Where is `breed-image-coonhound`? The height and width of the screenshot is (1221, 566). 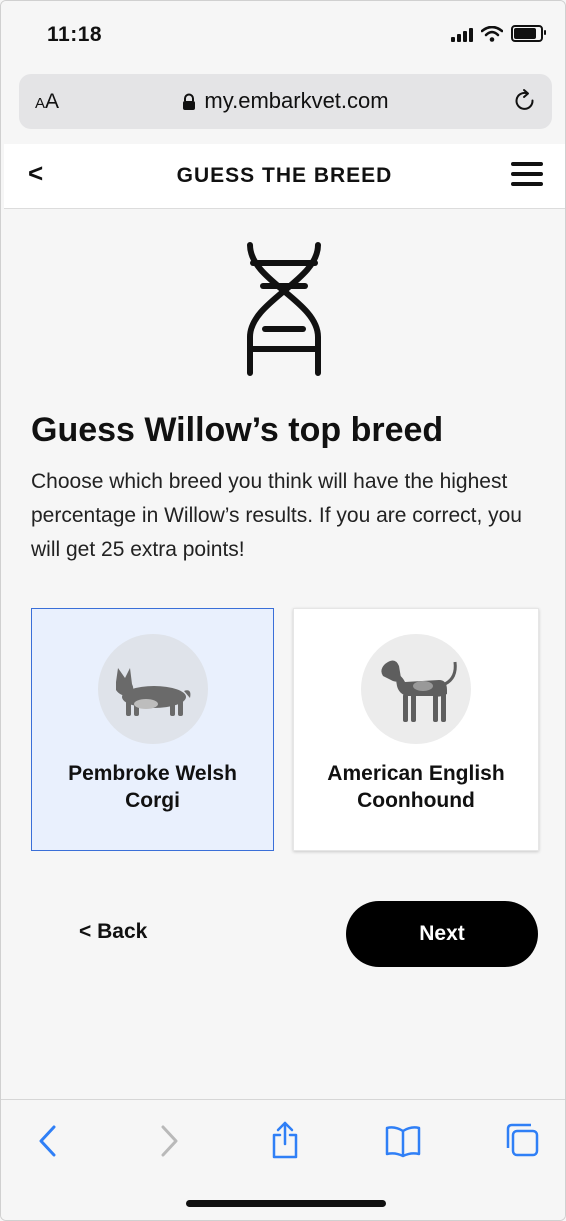
breed-image-coonhound is located at coordinates (416, 689).